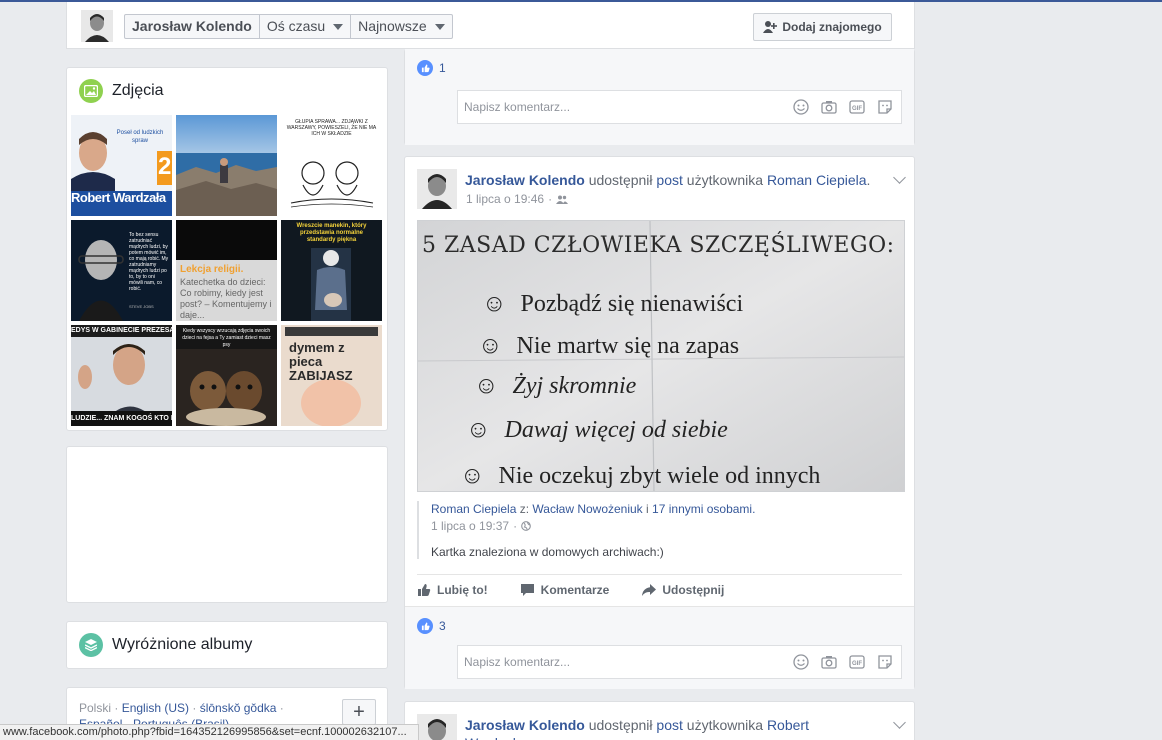 This screenshot has width=1162, height=740. Describe the element at coordinates (640, 476) in the screenshot. I see `note-rule: ☺ Nie oczekuj zbyt wiele od innych` at that location.